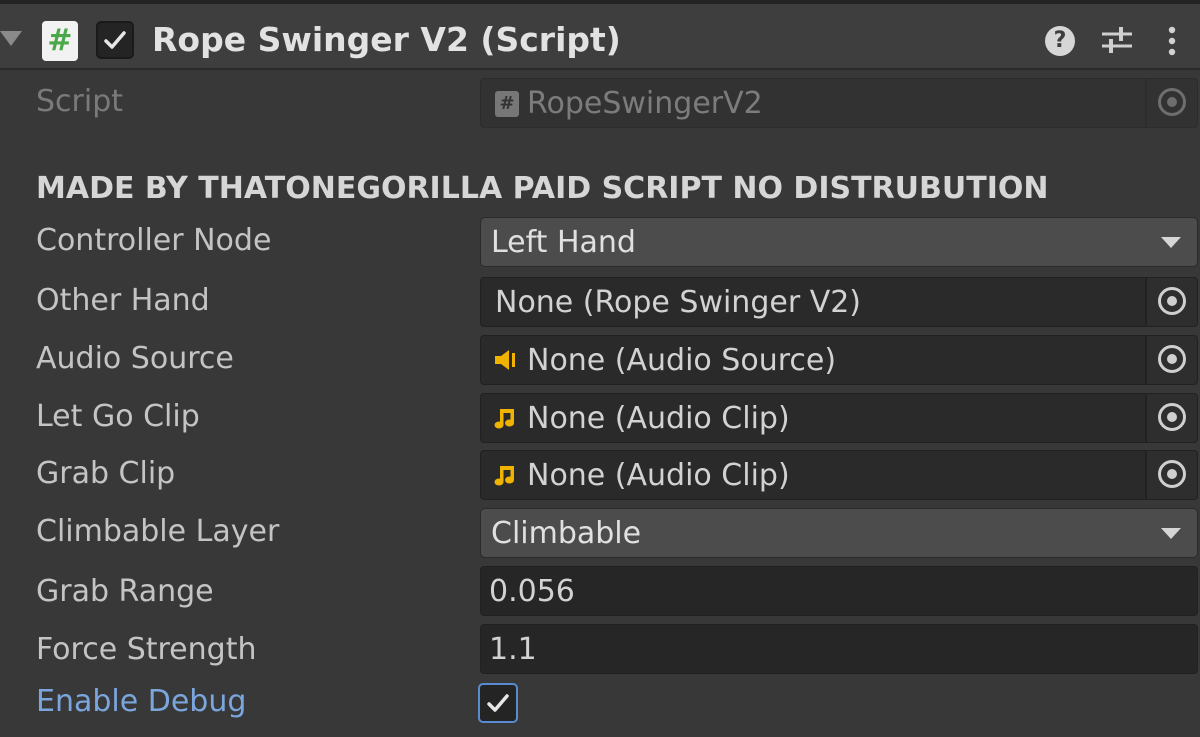 Image resolution: width=1200 pixels, height=737 pixels. I want to click on let-go-clip-field: None (Audio Clip), so click(839, 418).